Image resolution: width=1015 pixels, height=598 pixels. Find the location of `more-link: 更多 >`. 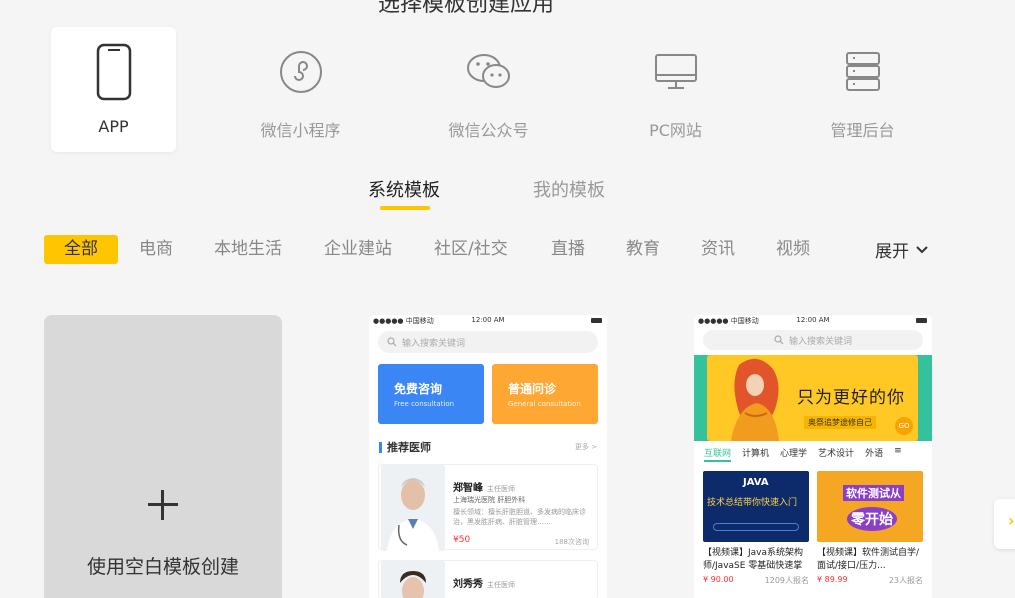

more-link: 更多 > is located at coordinates (585, 447).